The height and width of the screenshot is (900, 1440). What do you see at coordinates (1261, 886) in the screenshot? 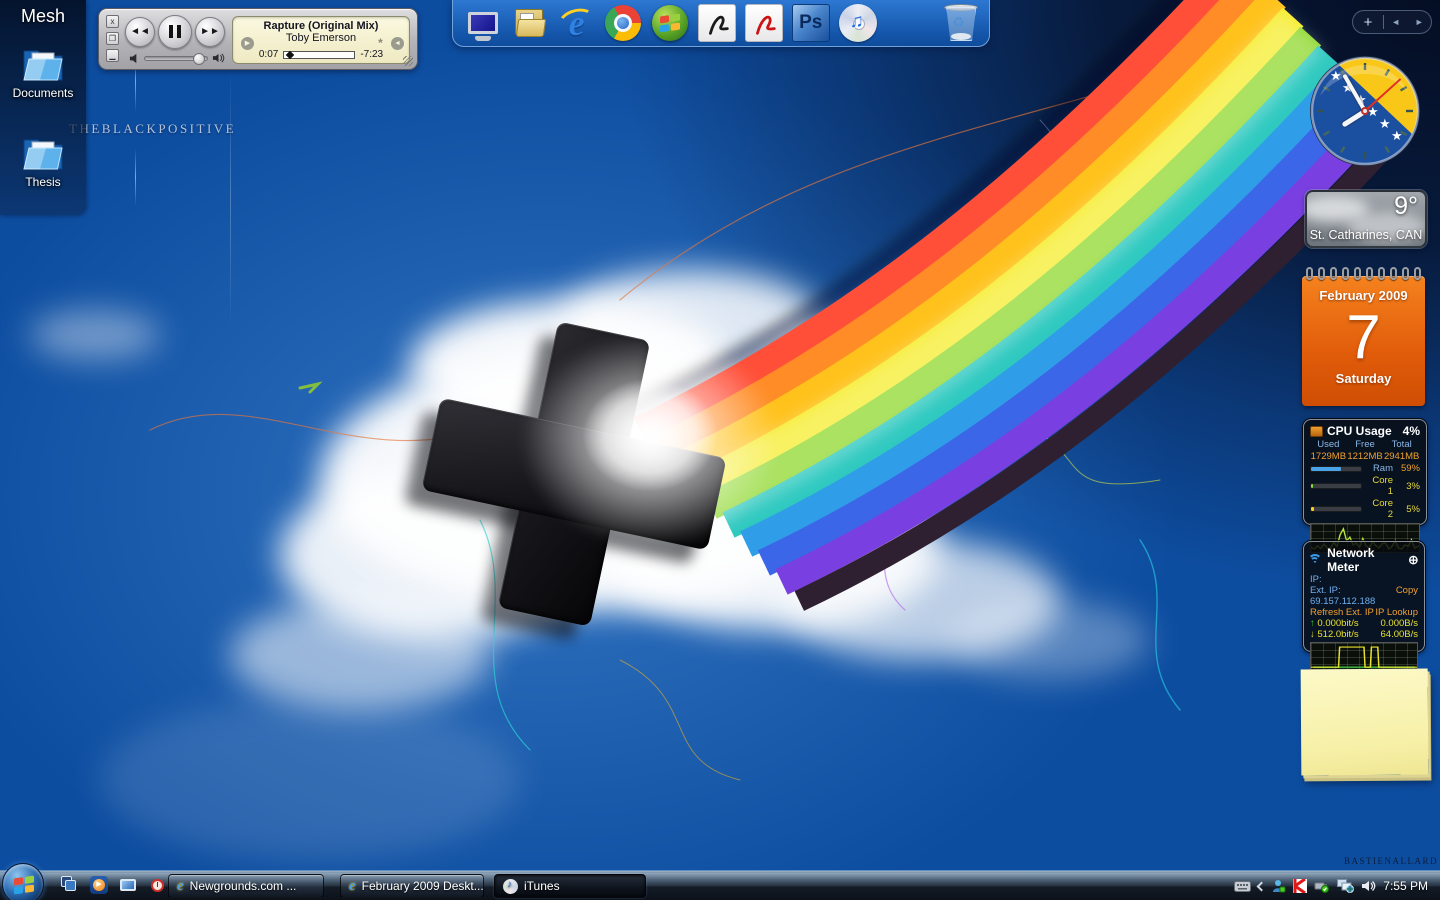
I see `tray-expand-chevron` at bounding box center [1261, 886].